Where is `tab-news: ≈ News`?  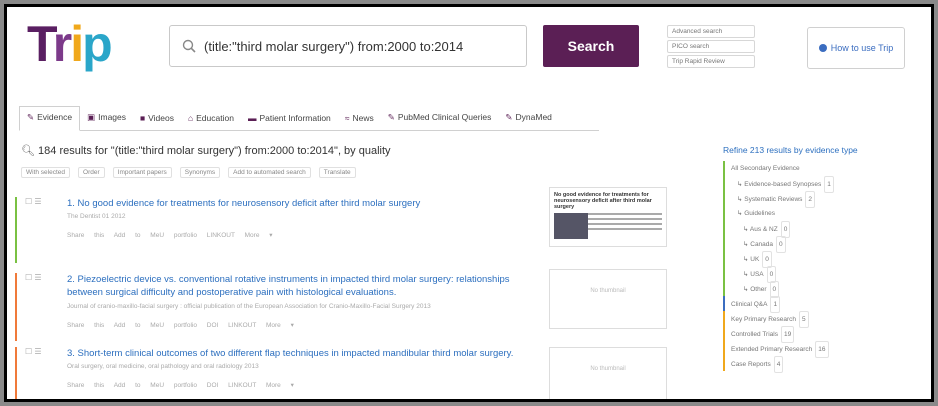 tab-news: ≈ News is located at coordinates (359, 121).